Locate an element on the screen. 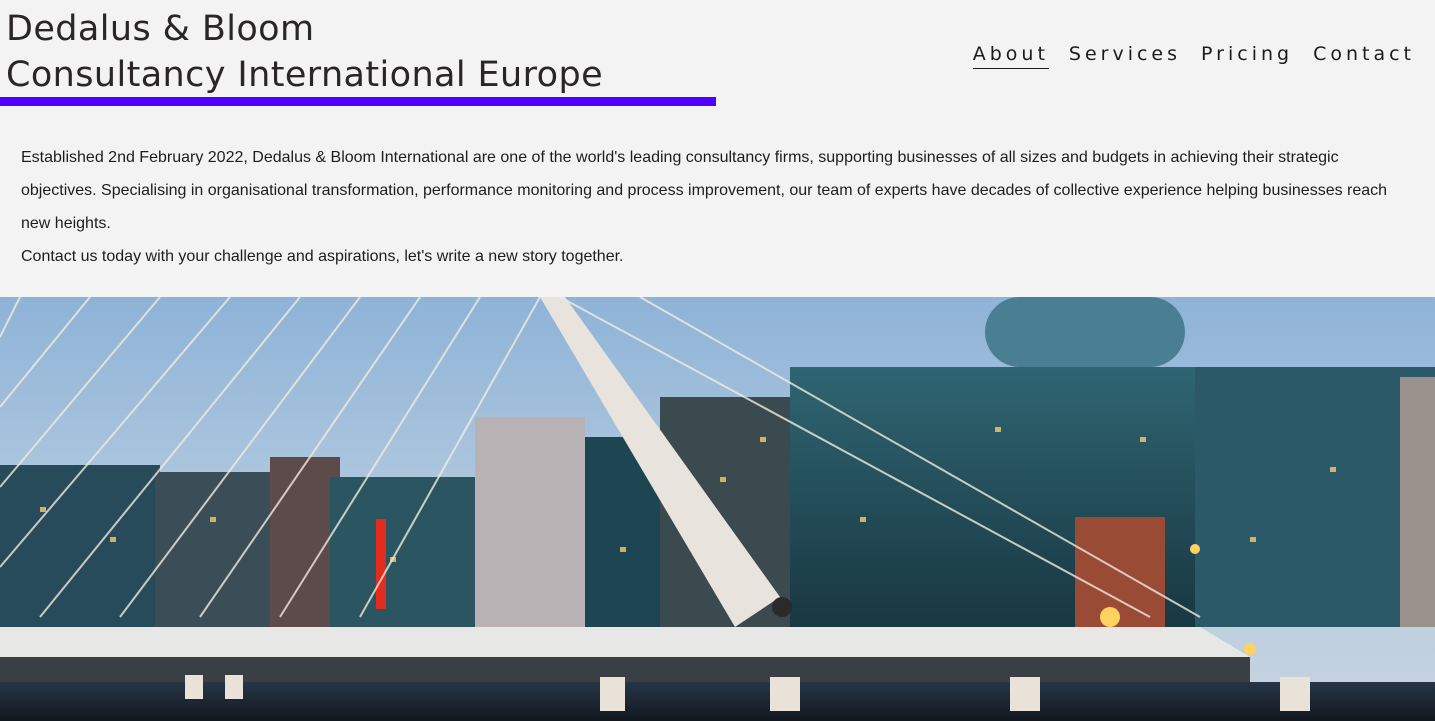 The height and width of the screenshot is (721, 1435). nav-about: About is located at coordinates (1010, 54).